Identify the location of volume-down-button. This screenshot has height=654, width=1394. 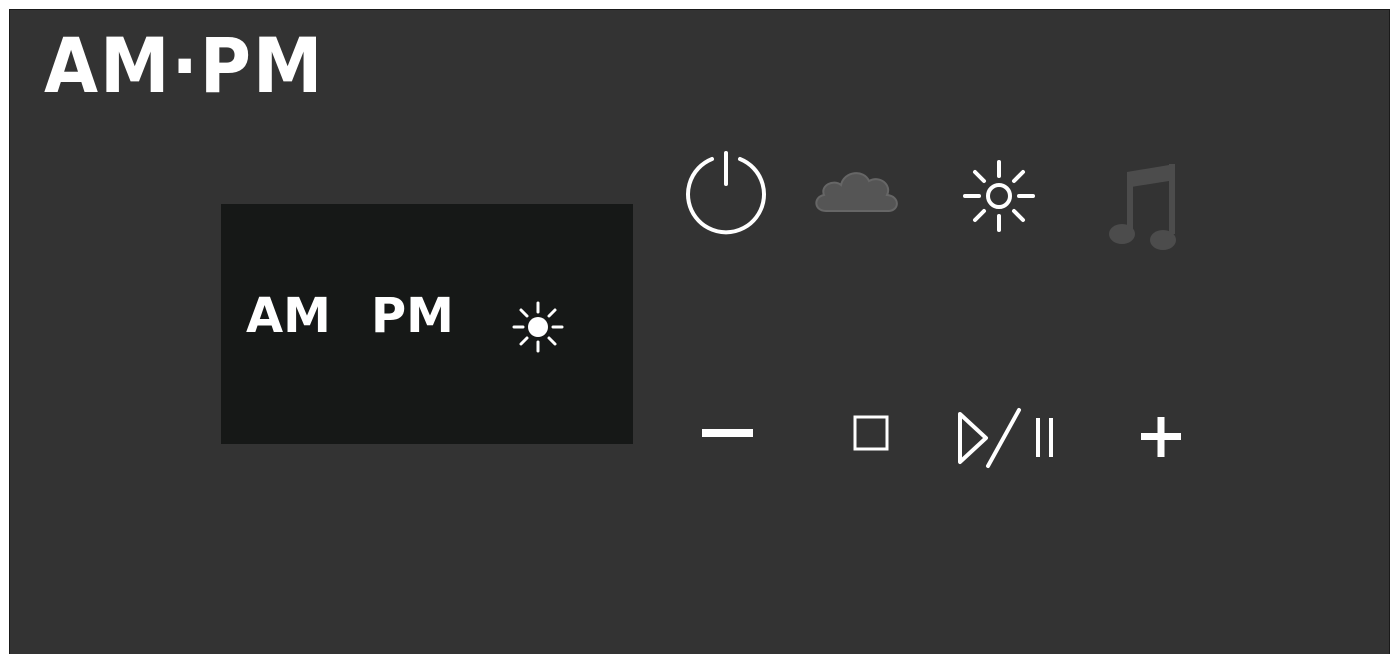
(728, 433).